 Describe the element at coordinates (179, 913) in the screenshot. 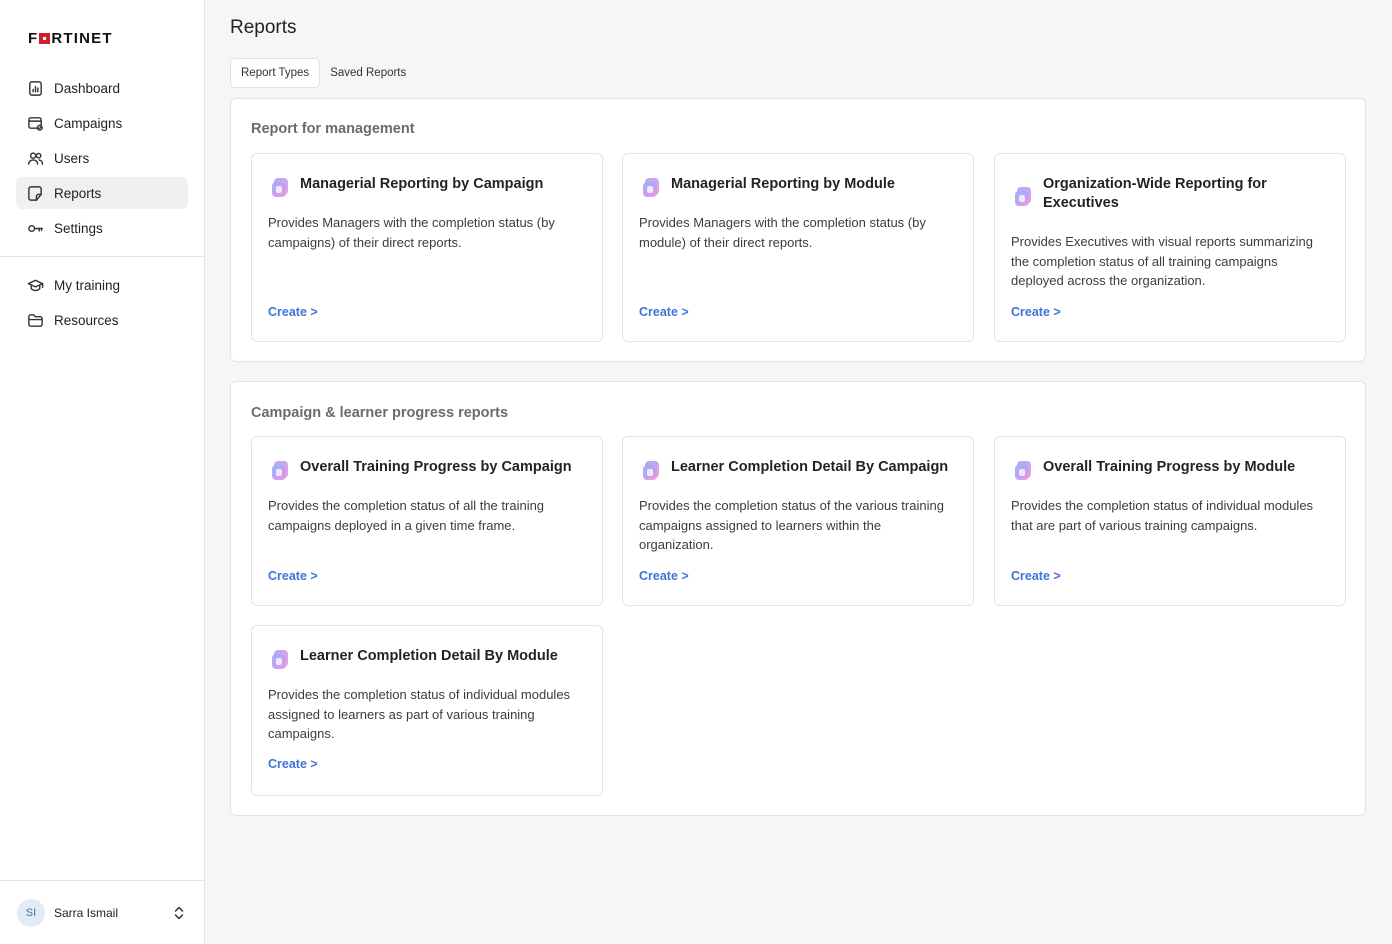

I see `chevron-up-down-icon` at that location.